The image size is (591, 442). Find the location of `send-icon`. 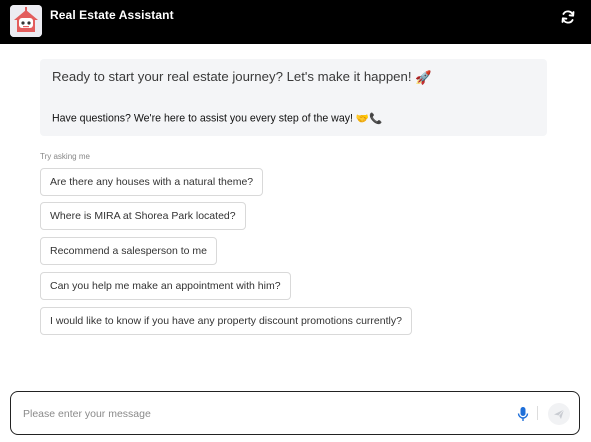

send-icon is located at coordinates (559, 414).